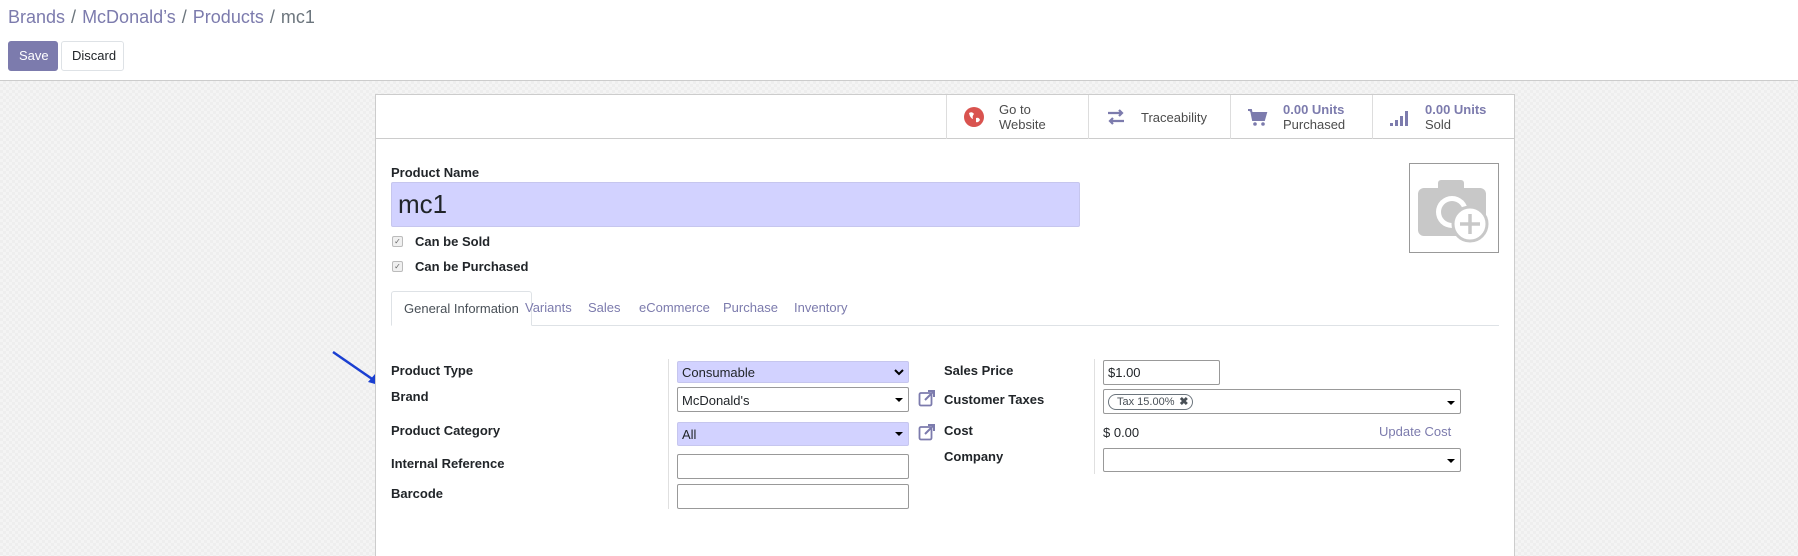 The height and width of the screenshot is (556, 1798). Describe the element at coordinates (297, 17) in the screenshot. I see `breadcrumb-current: mc1` at that location.